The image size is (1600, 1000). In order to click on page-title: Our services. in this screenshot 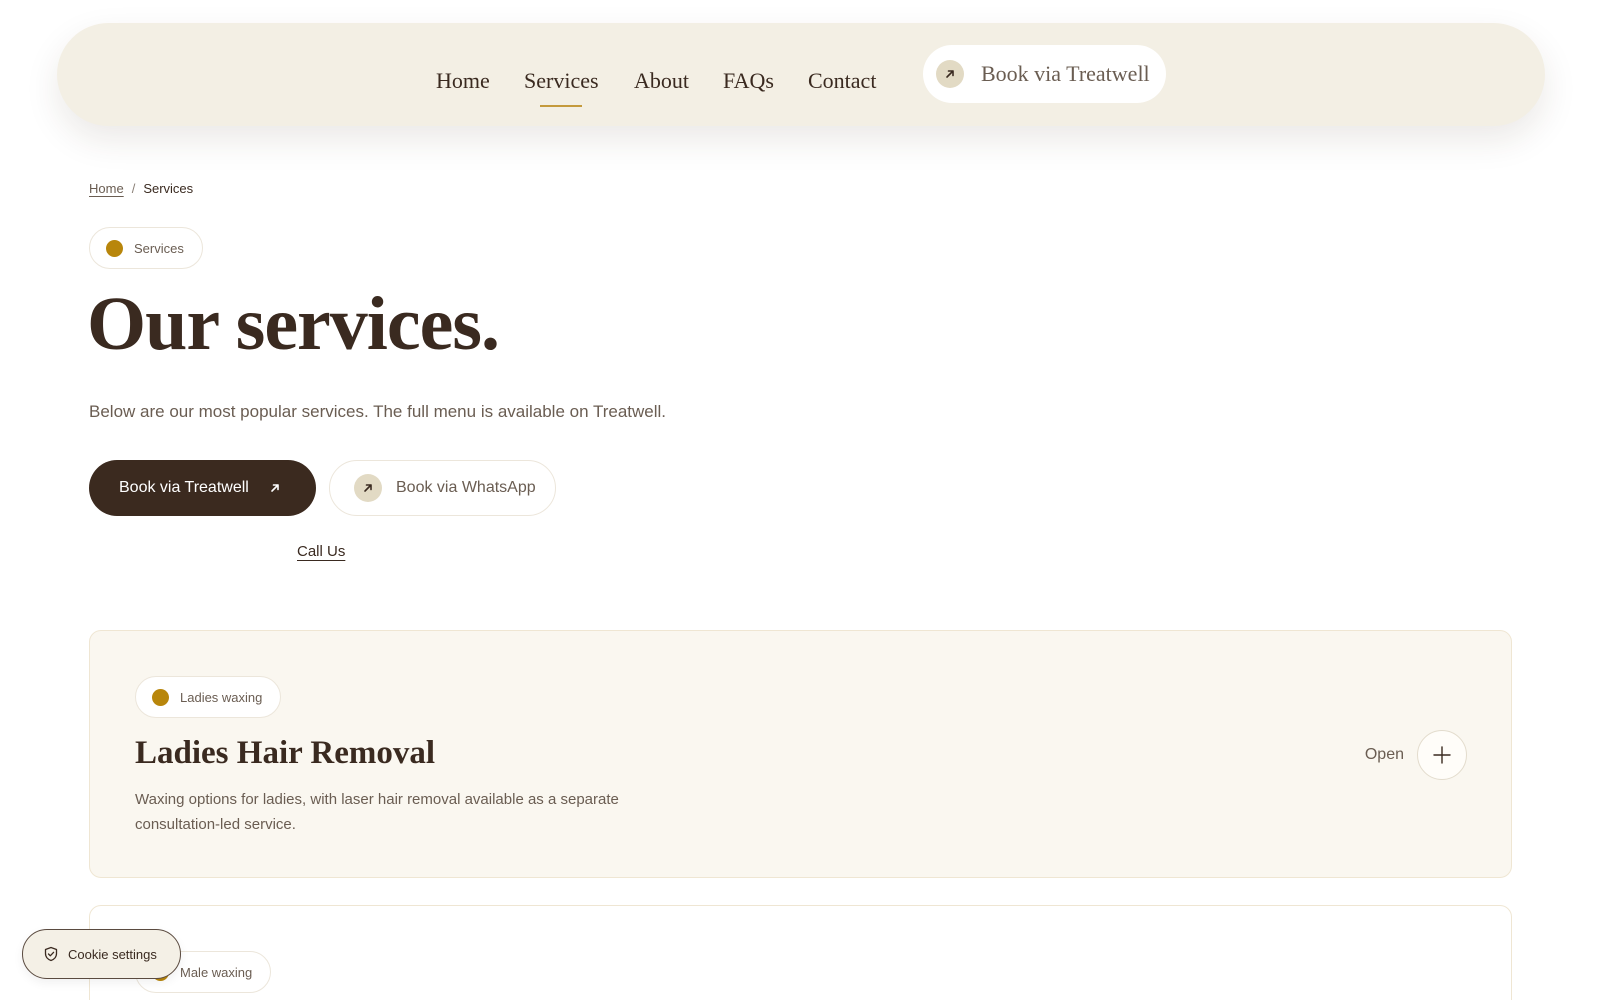, I will do `click(293, 324)`.